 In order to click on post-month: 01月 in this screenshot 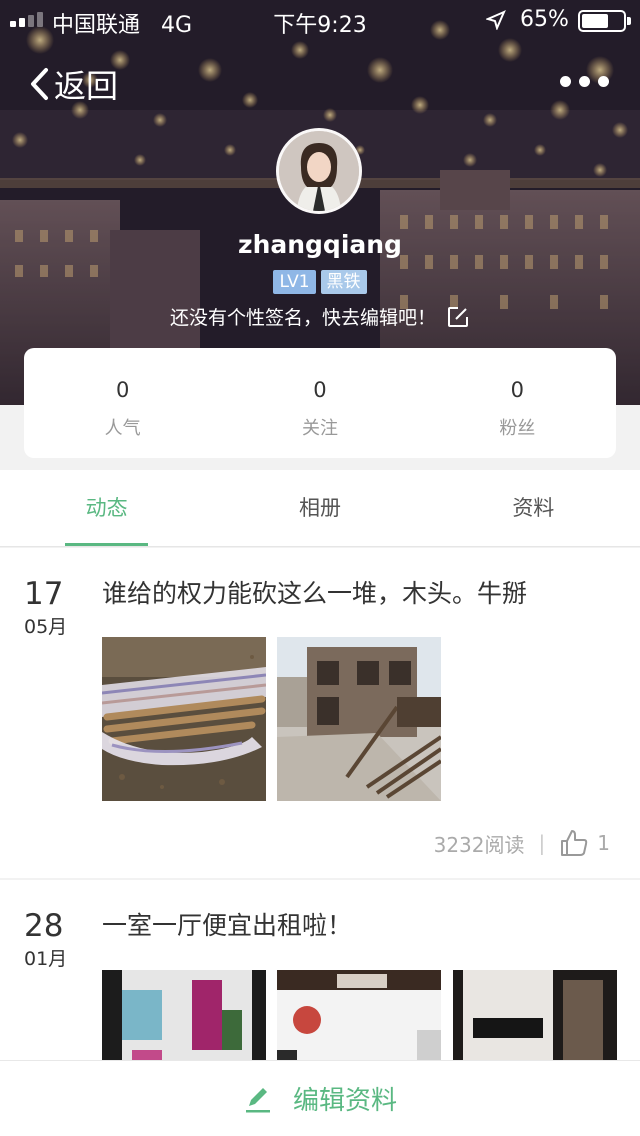, I will do `click(46, 959)`.